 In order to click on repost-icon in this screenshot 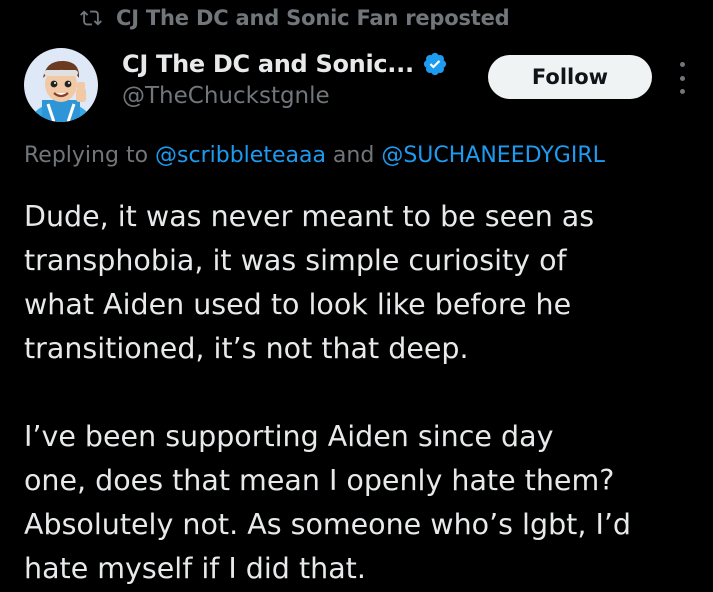, I will do `click(91, 18)`.